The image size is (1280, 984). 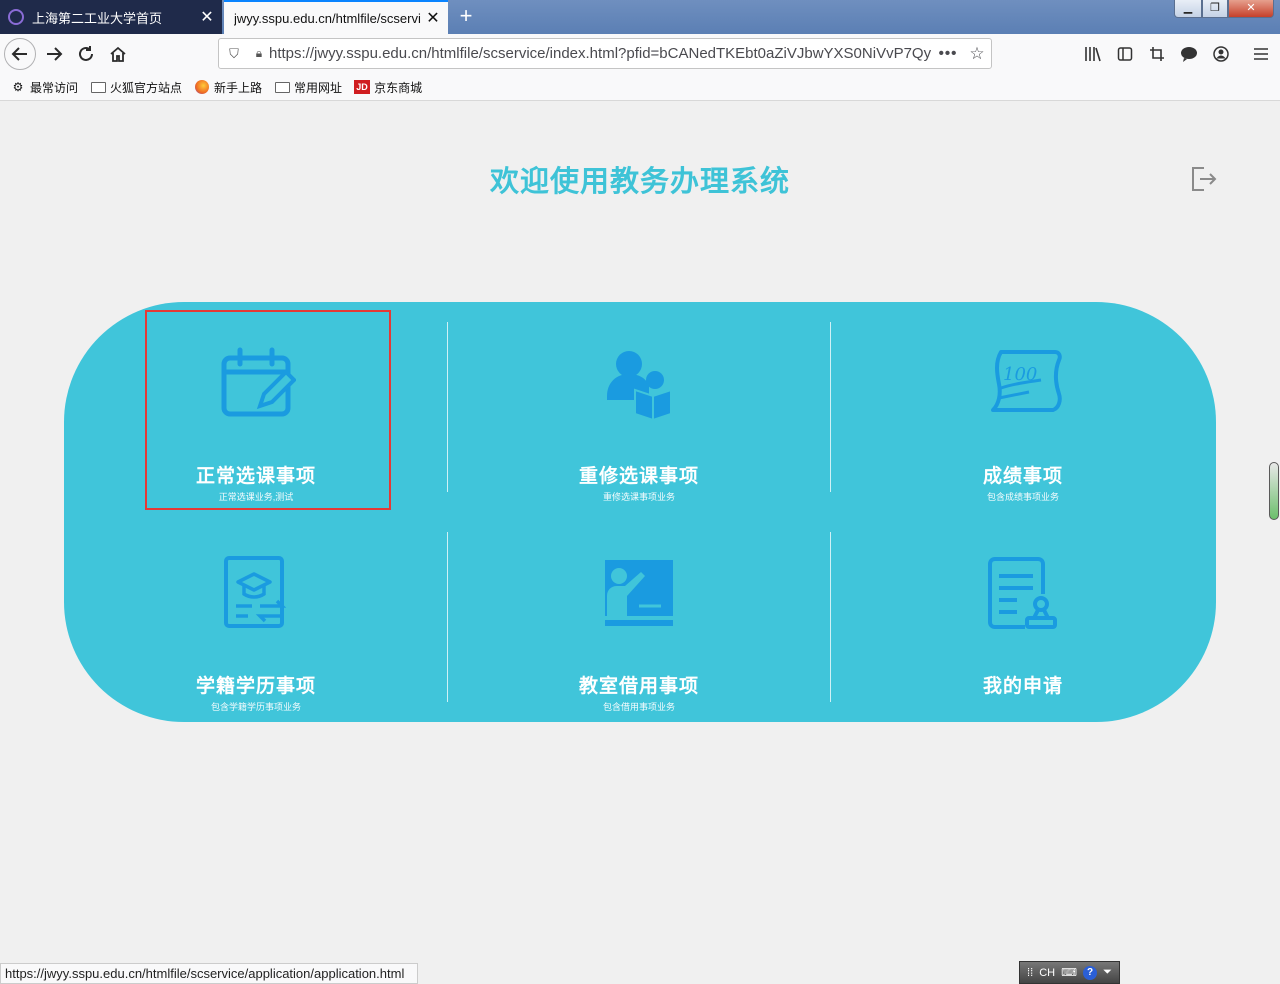 I want to click on bookmark-label: 新手上路, so click(x=238, y=87).